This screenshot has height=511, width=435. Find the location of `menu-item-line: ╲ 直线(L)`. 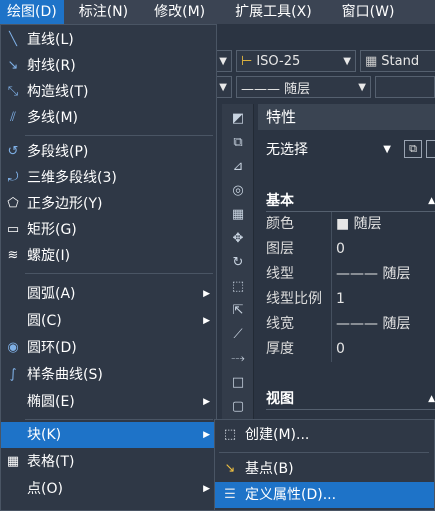

menu-item-line: ╲ 直线(L) is located at coordinates (108, 40).